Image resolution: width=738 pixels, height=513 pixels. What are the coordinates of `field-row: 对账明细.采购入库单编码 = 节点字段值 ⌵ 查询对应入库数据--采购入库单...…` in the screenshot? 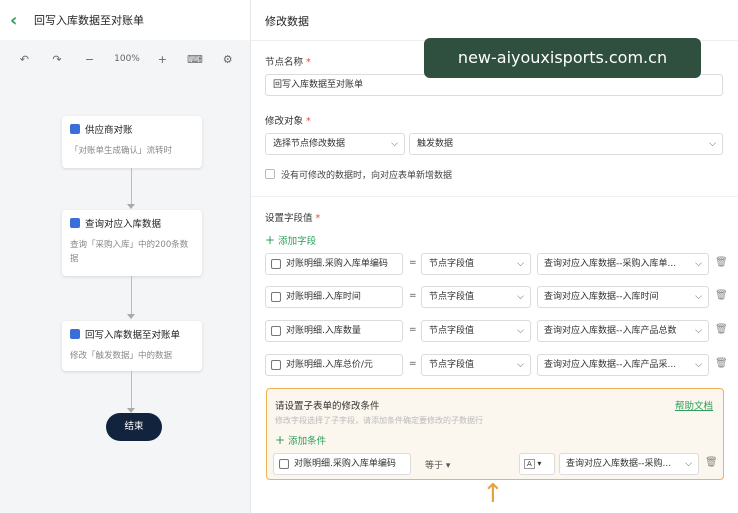 It's located at (496, 264).